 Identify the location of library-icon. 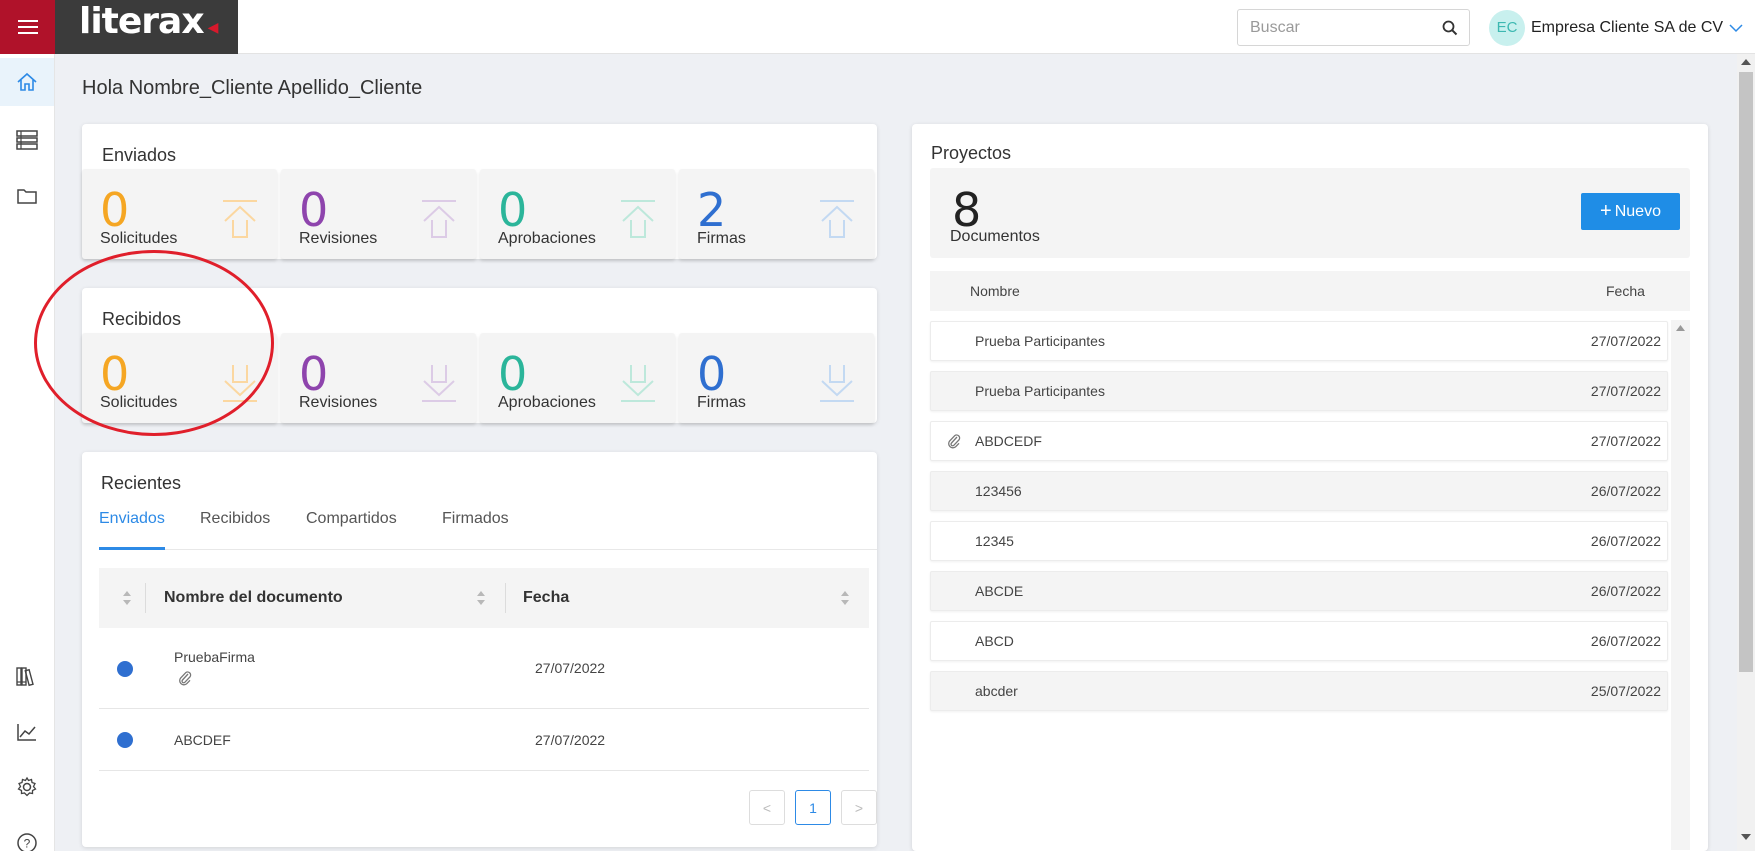
(25, 677).